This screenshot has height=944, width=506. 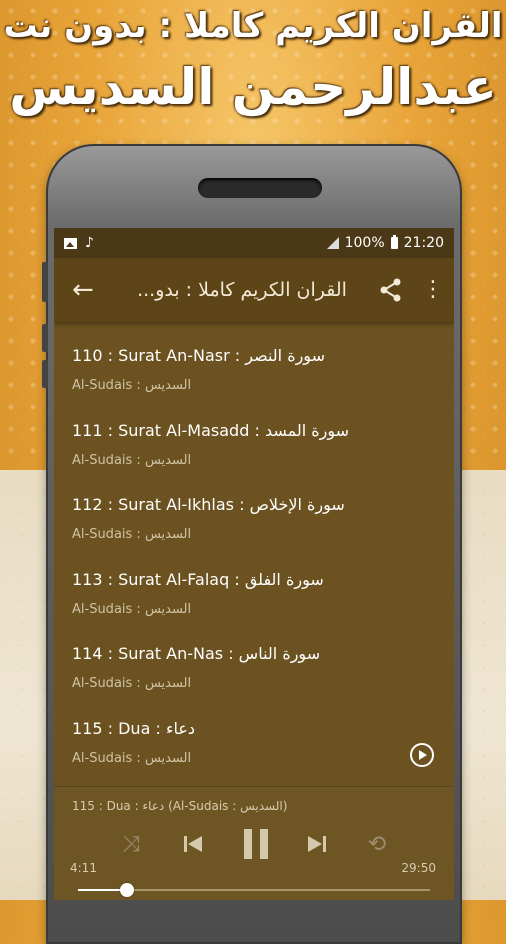 I want to click on now-playing-text: 115 : Dua : دعاء (Al-Sudais : السديس), so click(x=180, y=806).